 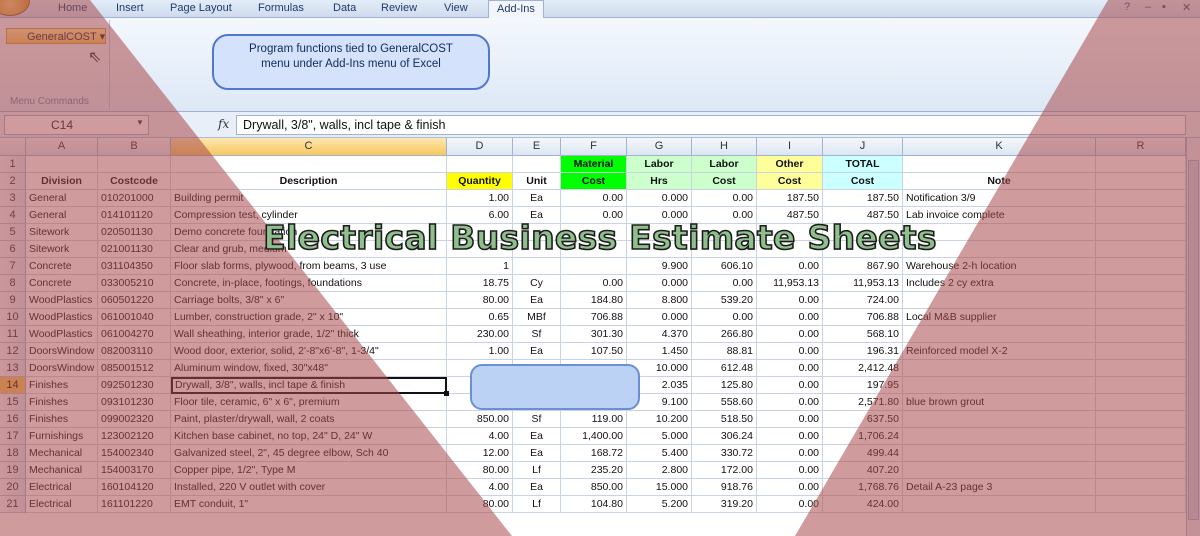 What do you see at coordinates (724, 436) in the screenshot?
I see `grid-cell: 306.24` at bounding box center [724, 436].